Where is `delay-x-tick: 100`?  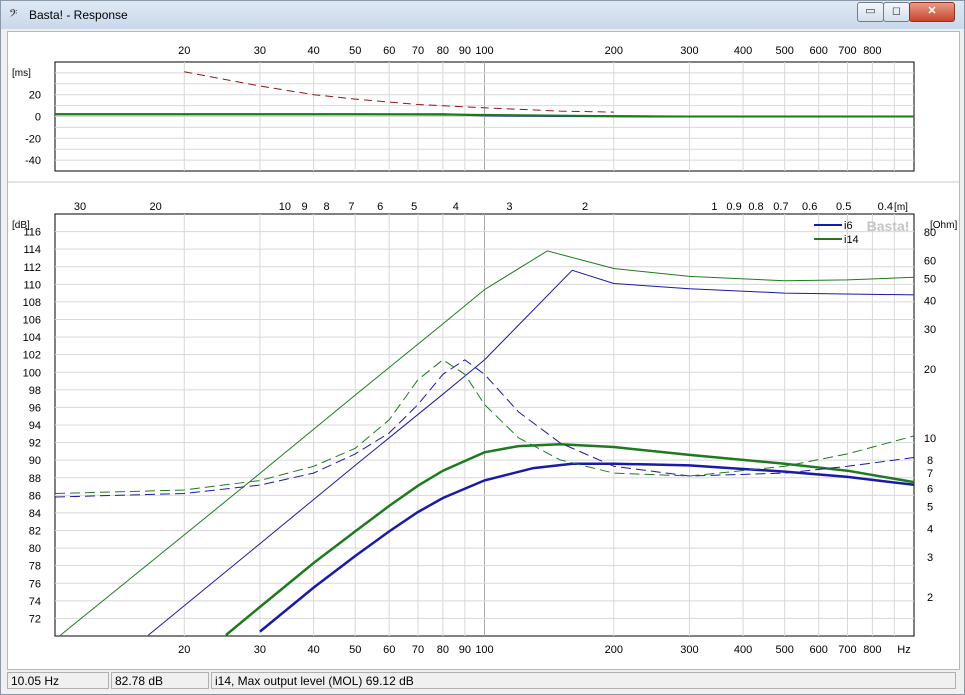 delay-x-tick: 100 is located at coordinates (484, 51).